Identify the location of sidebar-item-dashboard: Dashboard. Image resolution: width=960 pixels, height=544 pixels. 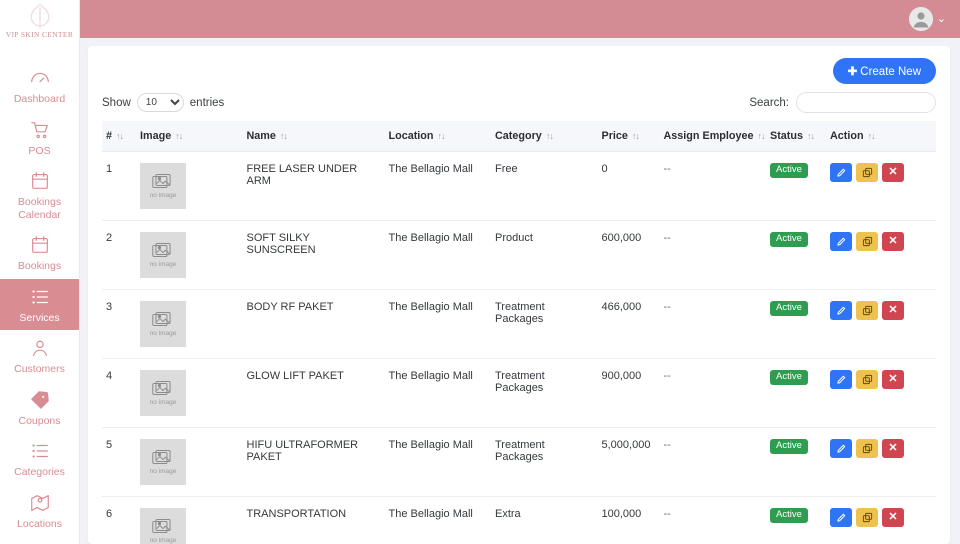
(39, 86).